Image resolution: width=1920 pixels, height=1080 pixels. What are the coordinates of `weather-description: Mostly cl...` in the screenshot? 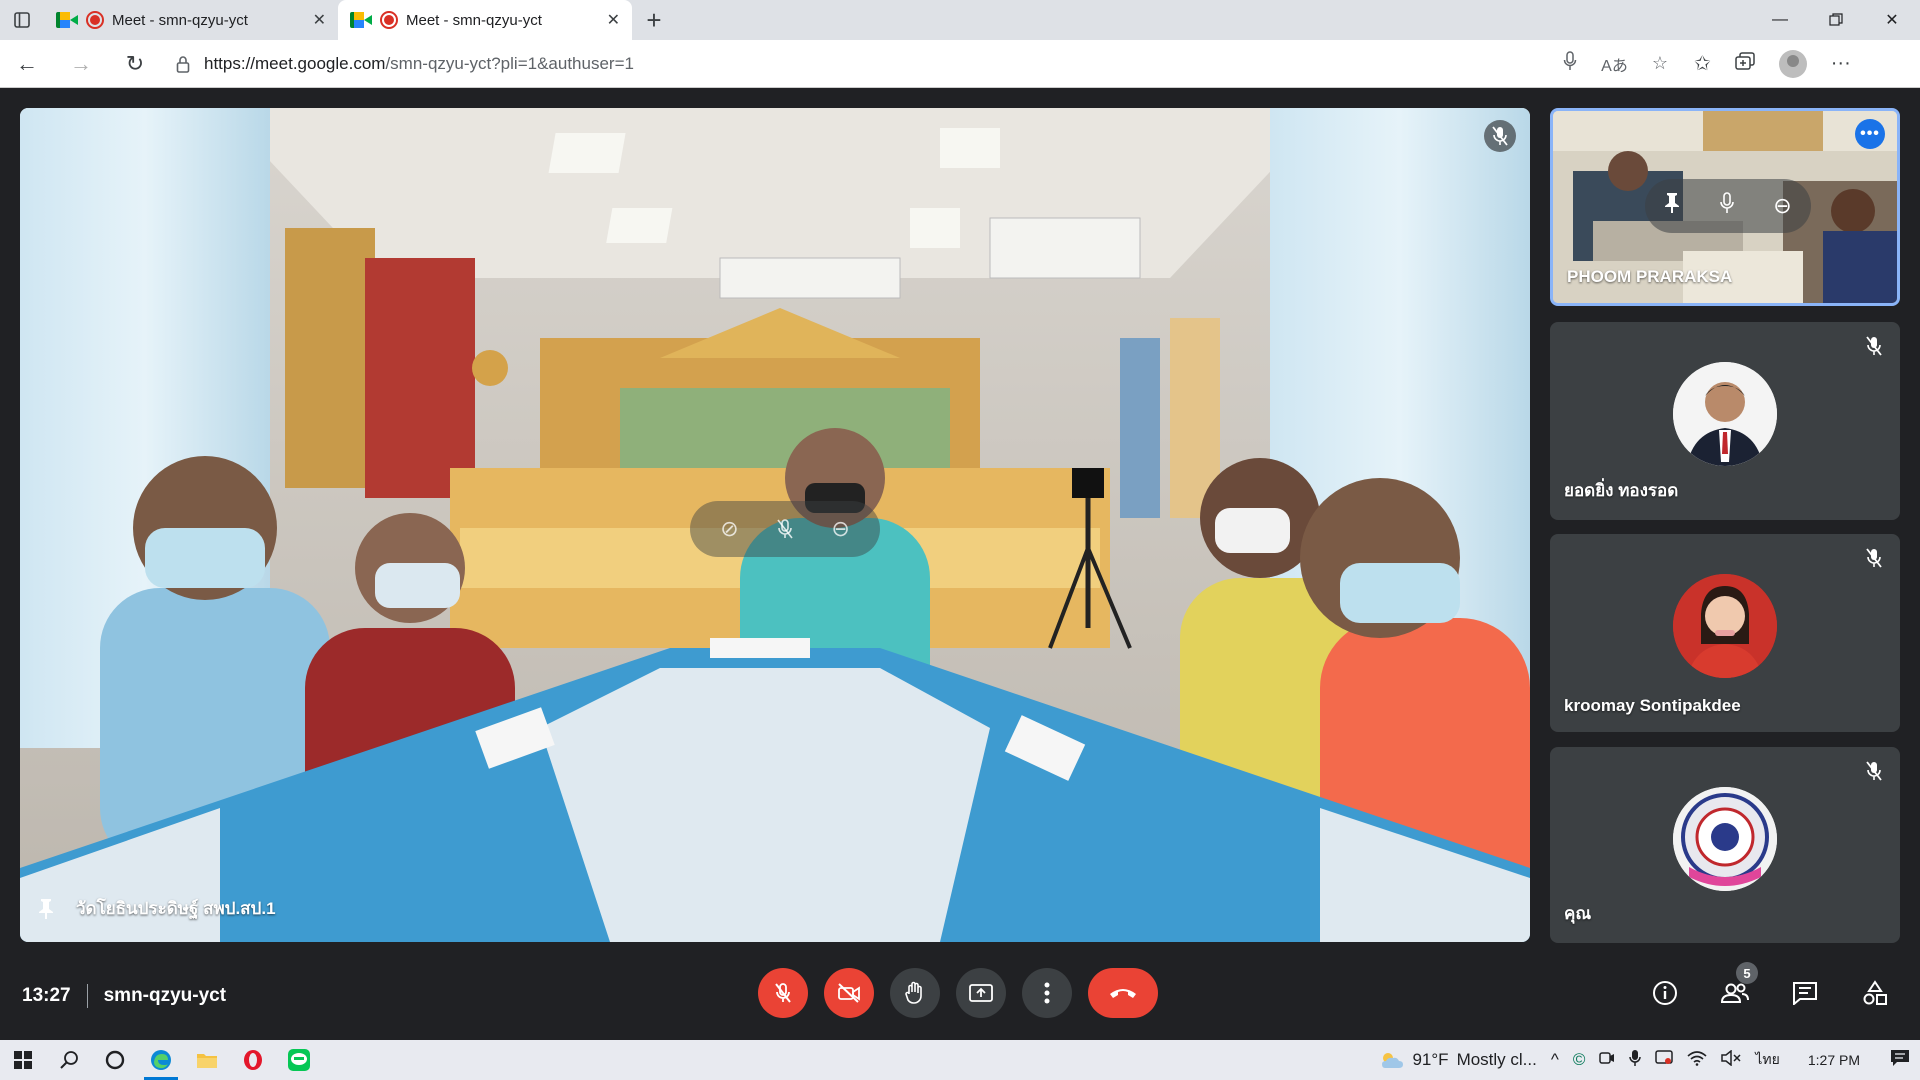 It's located at (1496, 1059).